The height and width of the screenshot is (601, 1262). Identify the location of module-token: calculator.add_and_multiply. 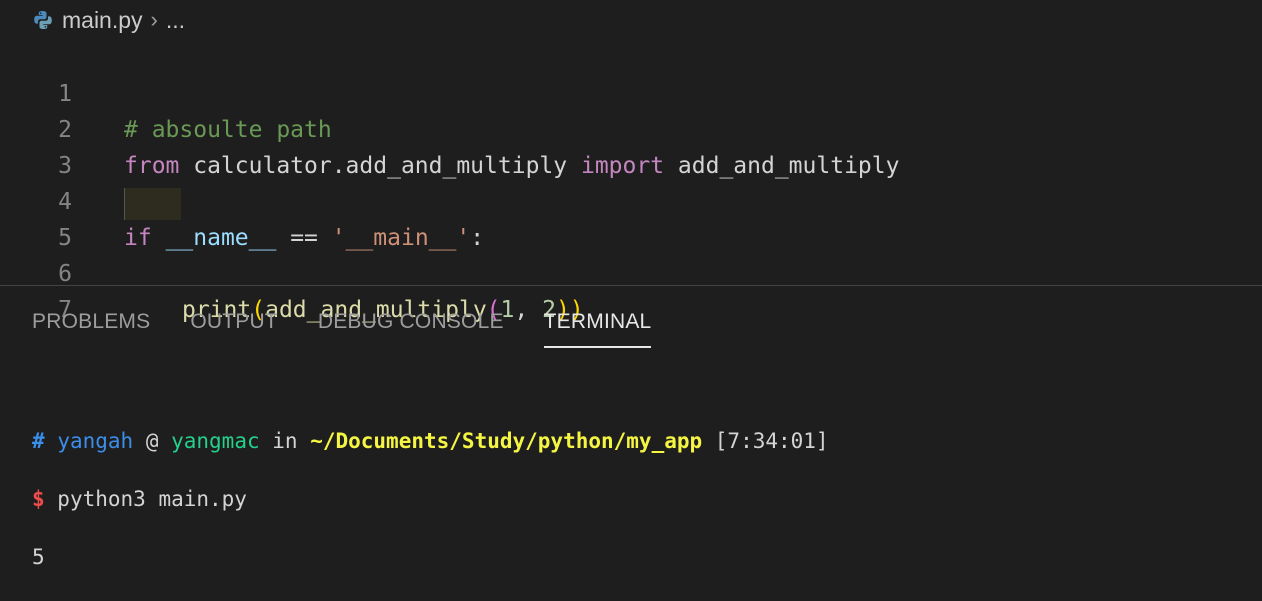
(380, 166).